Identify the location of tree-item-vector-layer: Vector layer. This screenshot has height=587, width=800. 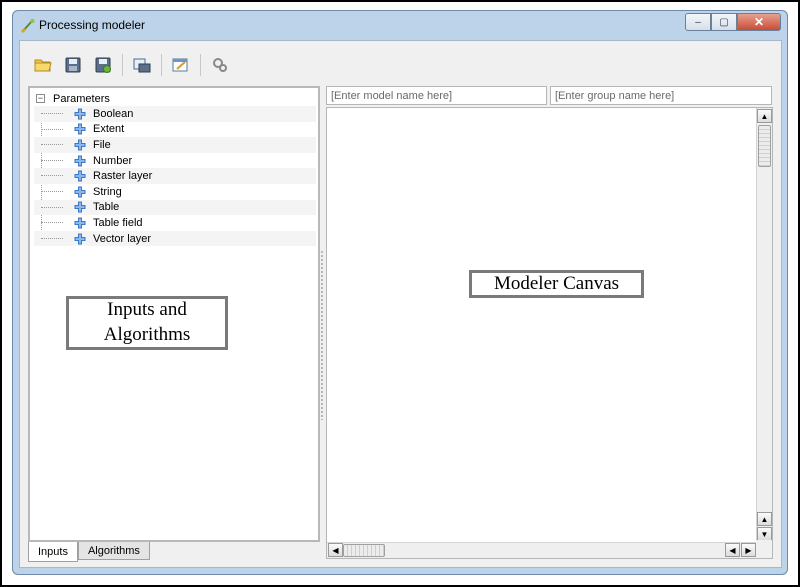
(175, 238).